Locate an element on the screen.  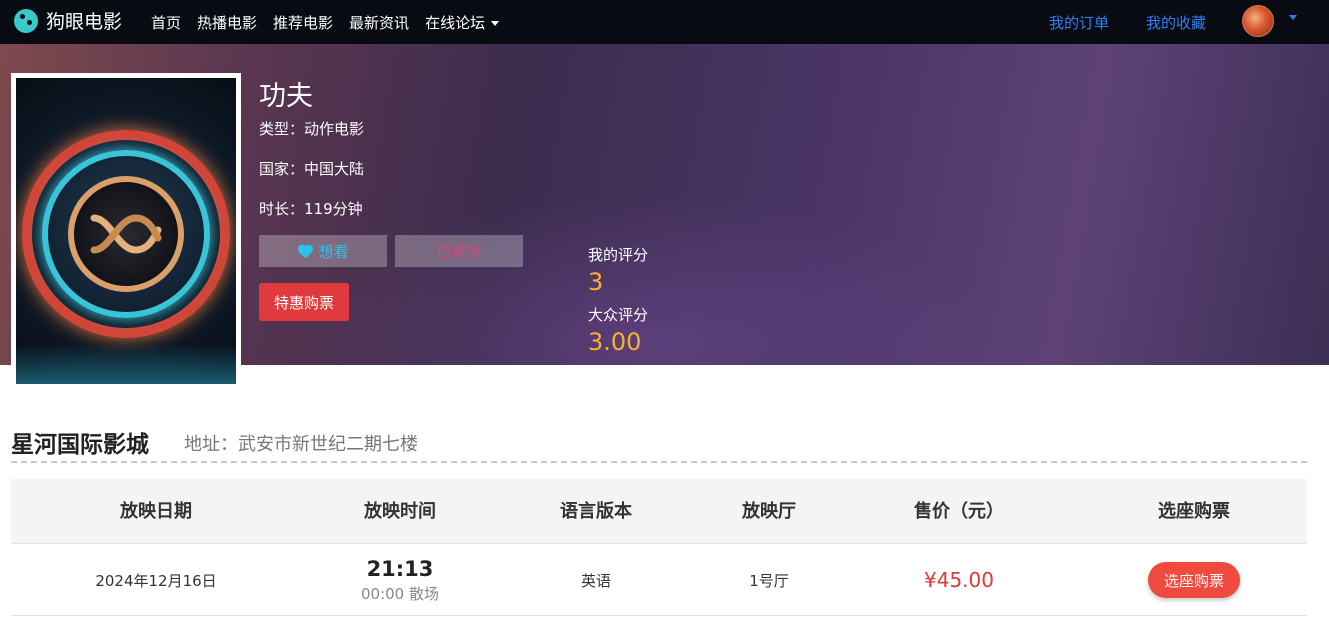
want-to-watch-button: 想看 is located at coordinates (323, 251).